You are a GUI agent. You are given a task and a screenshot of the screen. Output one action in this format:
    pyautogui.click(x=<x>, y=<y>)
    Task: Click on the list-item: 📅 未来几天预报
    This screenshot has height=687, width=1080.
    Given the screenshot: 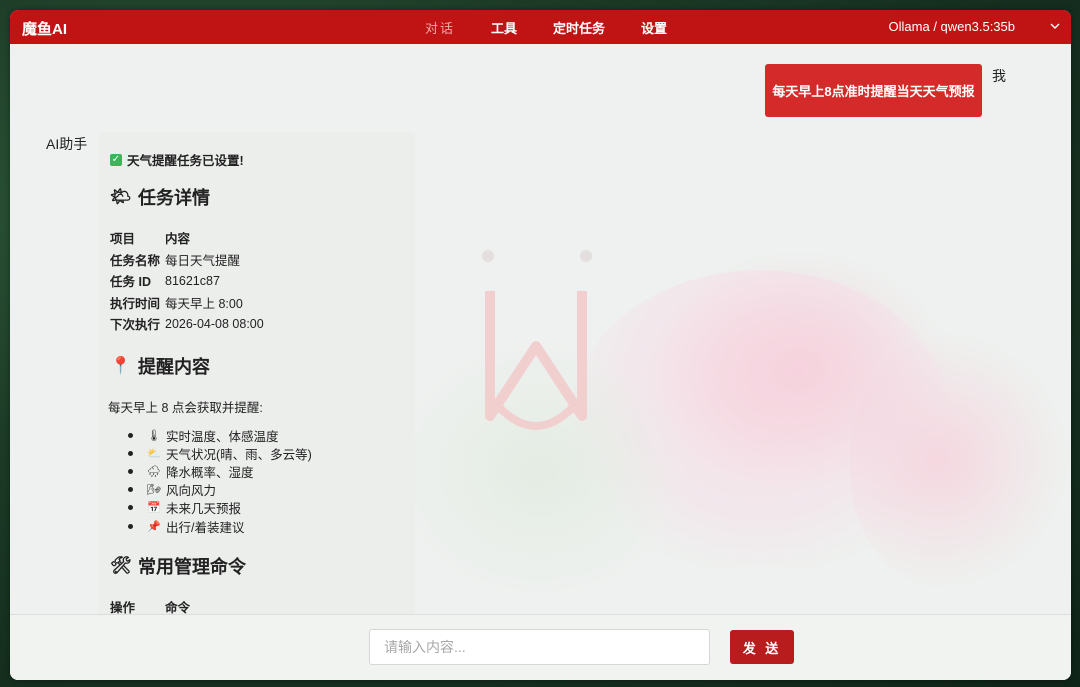 What is the action you would take?
    pyautogui.click(x=220, y=508)
    